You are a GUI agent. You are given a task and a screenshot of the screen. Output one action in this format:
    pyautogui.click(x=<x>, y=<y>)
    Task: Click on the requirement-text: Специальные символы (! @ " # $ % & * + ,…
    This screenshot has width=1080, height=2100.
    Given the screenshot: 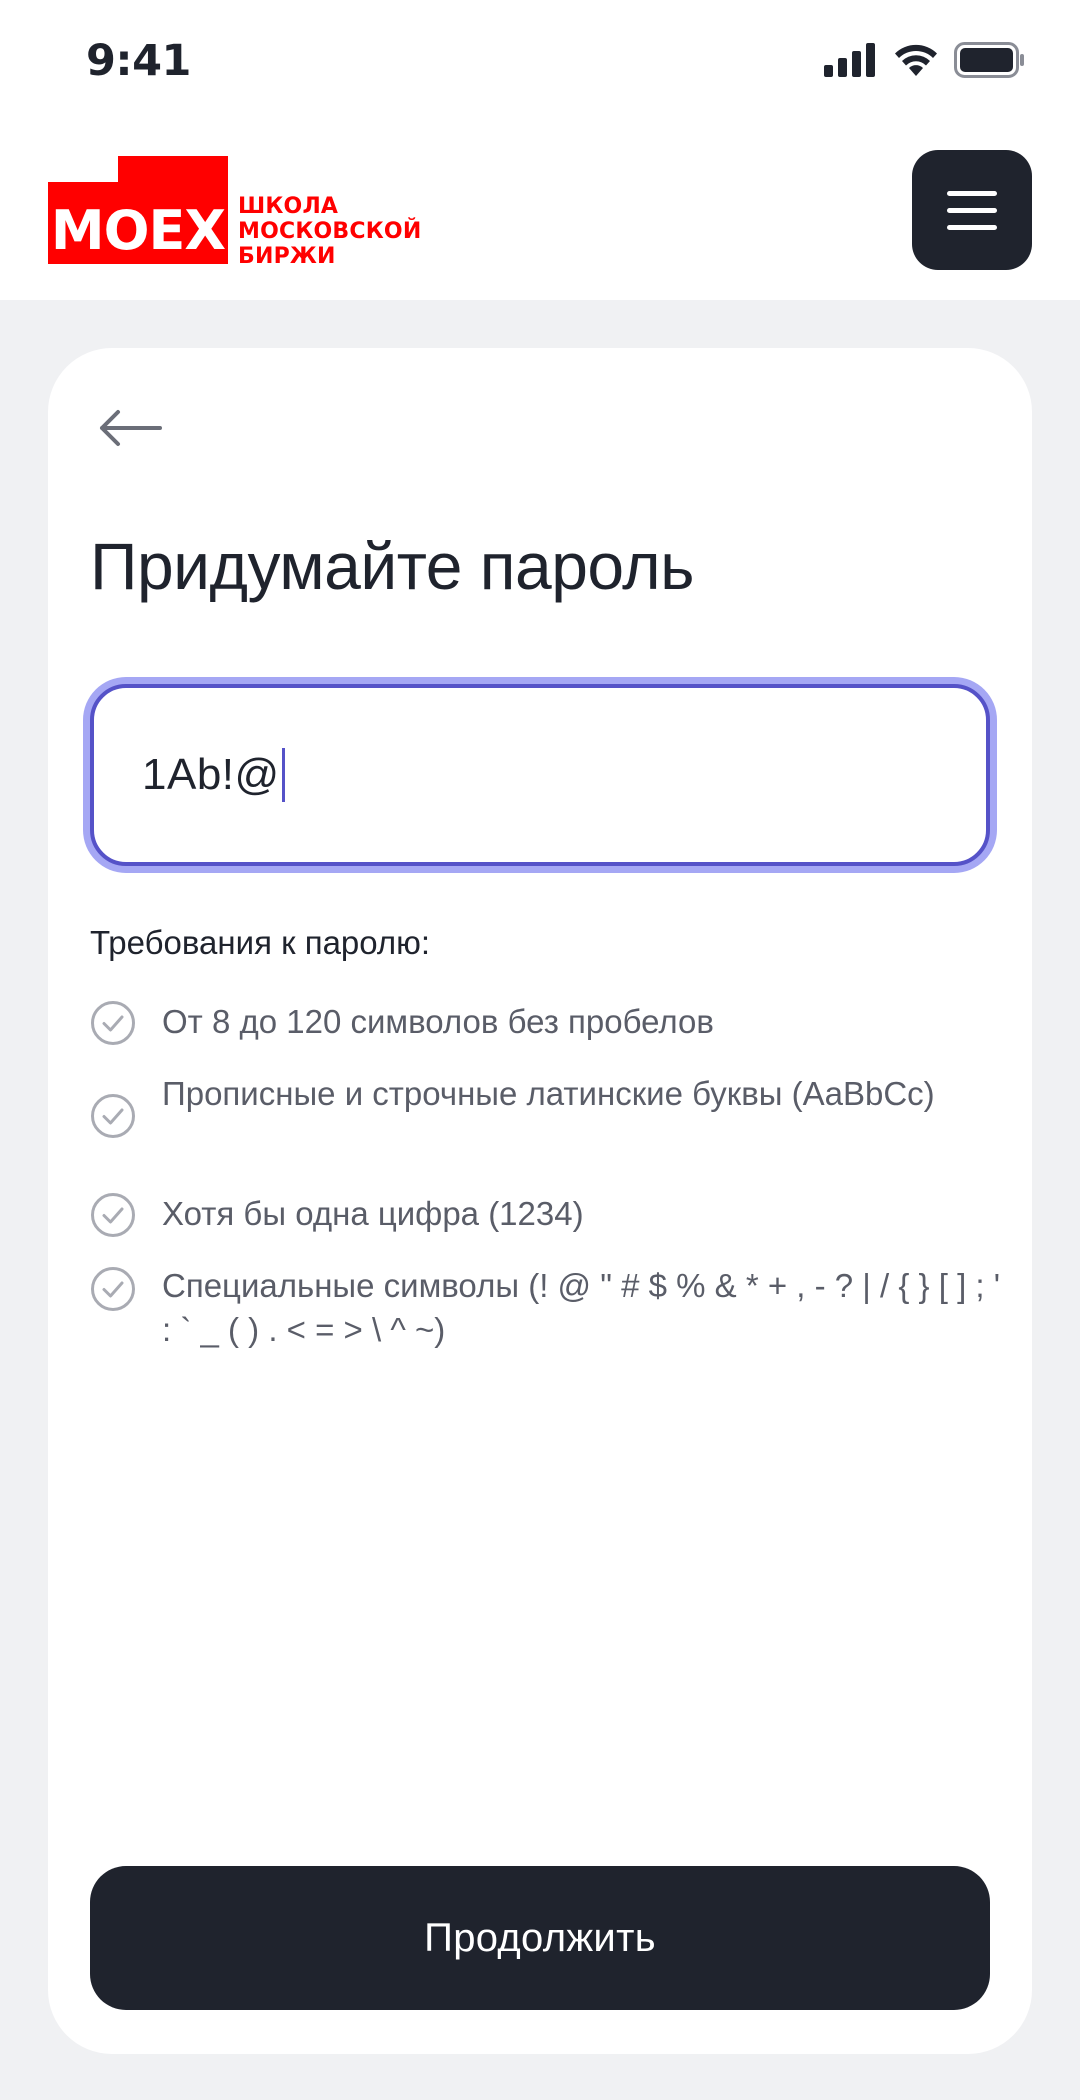 What is the action you would take?
    pyautogui.click(x=581, y=1307)
    